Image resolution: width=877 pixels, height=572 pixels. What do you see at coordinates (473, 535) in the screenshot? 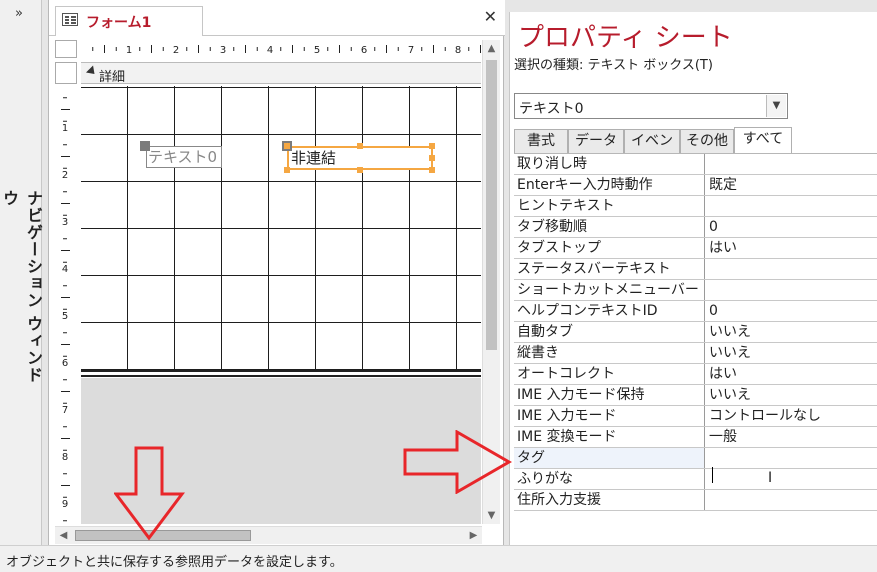
I see `scroll-right-icon: ▶` at bounding box center [473, 535].